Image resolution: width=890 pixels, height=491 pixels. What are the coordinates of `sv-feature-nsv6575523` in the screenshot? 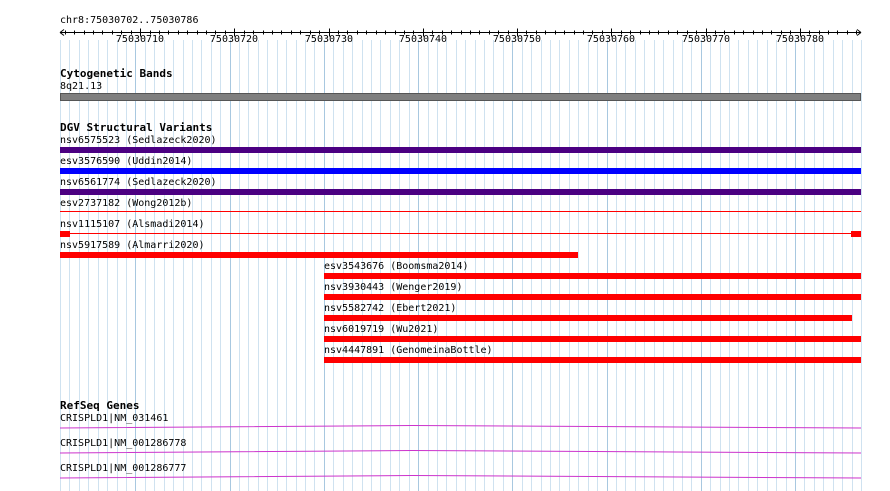 It's located at (460, 150).